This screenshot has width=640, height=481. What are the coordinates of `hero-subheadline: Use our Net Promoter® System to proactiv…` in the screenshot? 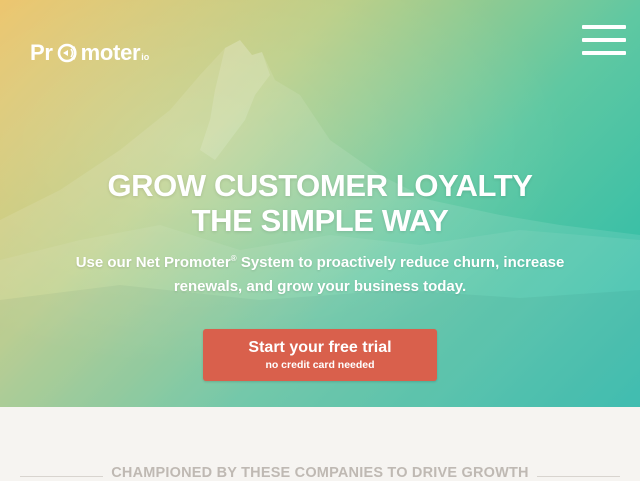 It's located at (320, 274).